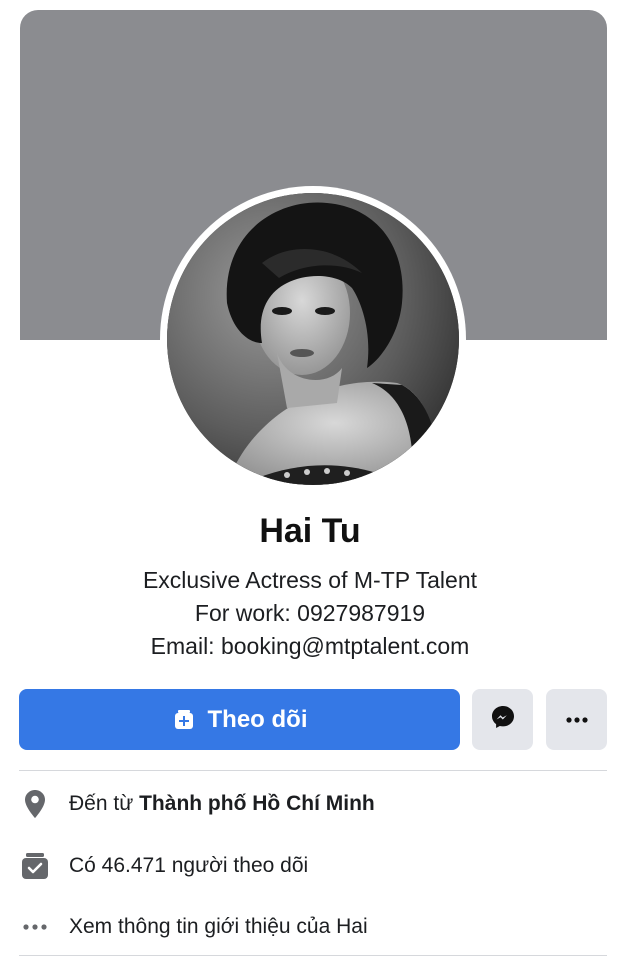 This screenshot has width=620, height=959. I want to click on avatar-portrait-image, so click(313, 339).